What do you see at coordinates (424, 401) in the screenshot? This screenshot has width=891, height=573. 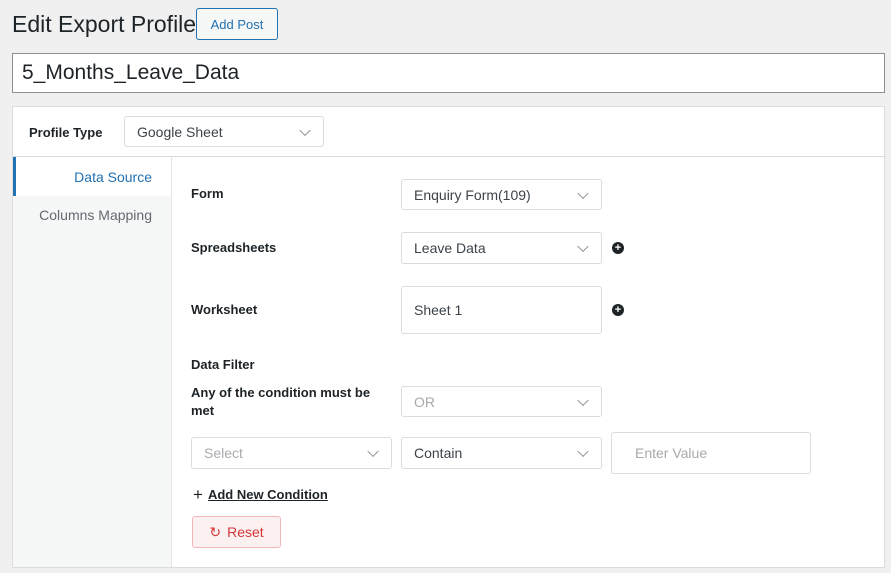 I see `condition-match-value: OR` at bounding box center [424, 401].